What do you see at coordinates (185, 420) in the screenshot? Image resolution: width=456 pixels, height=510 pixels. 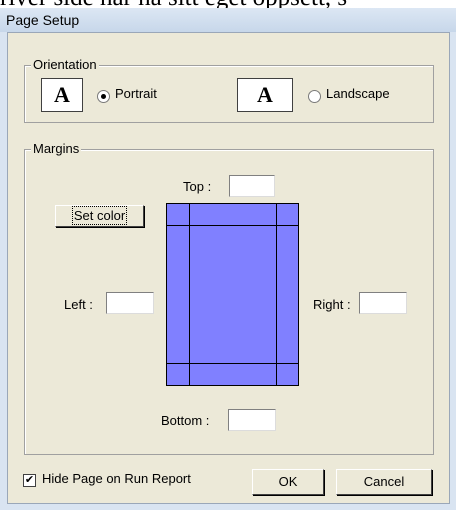 I see `bottom-margin-label: Bottom :` at bounding box center [185, 420].